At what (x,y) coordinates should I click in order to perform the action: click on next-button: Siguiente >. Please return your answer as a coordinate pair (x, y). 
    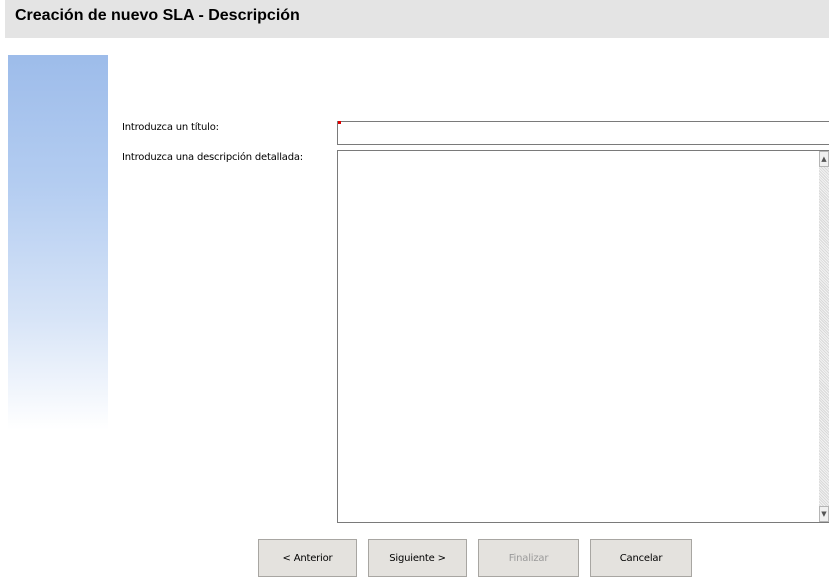
    Looking at the image, I should click on (417, 558).